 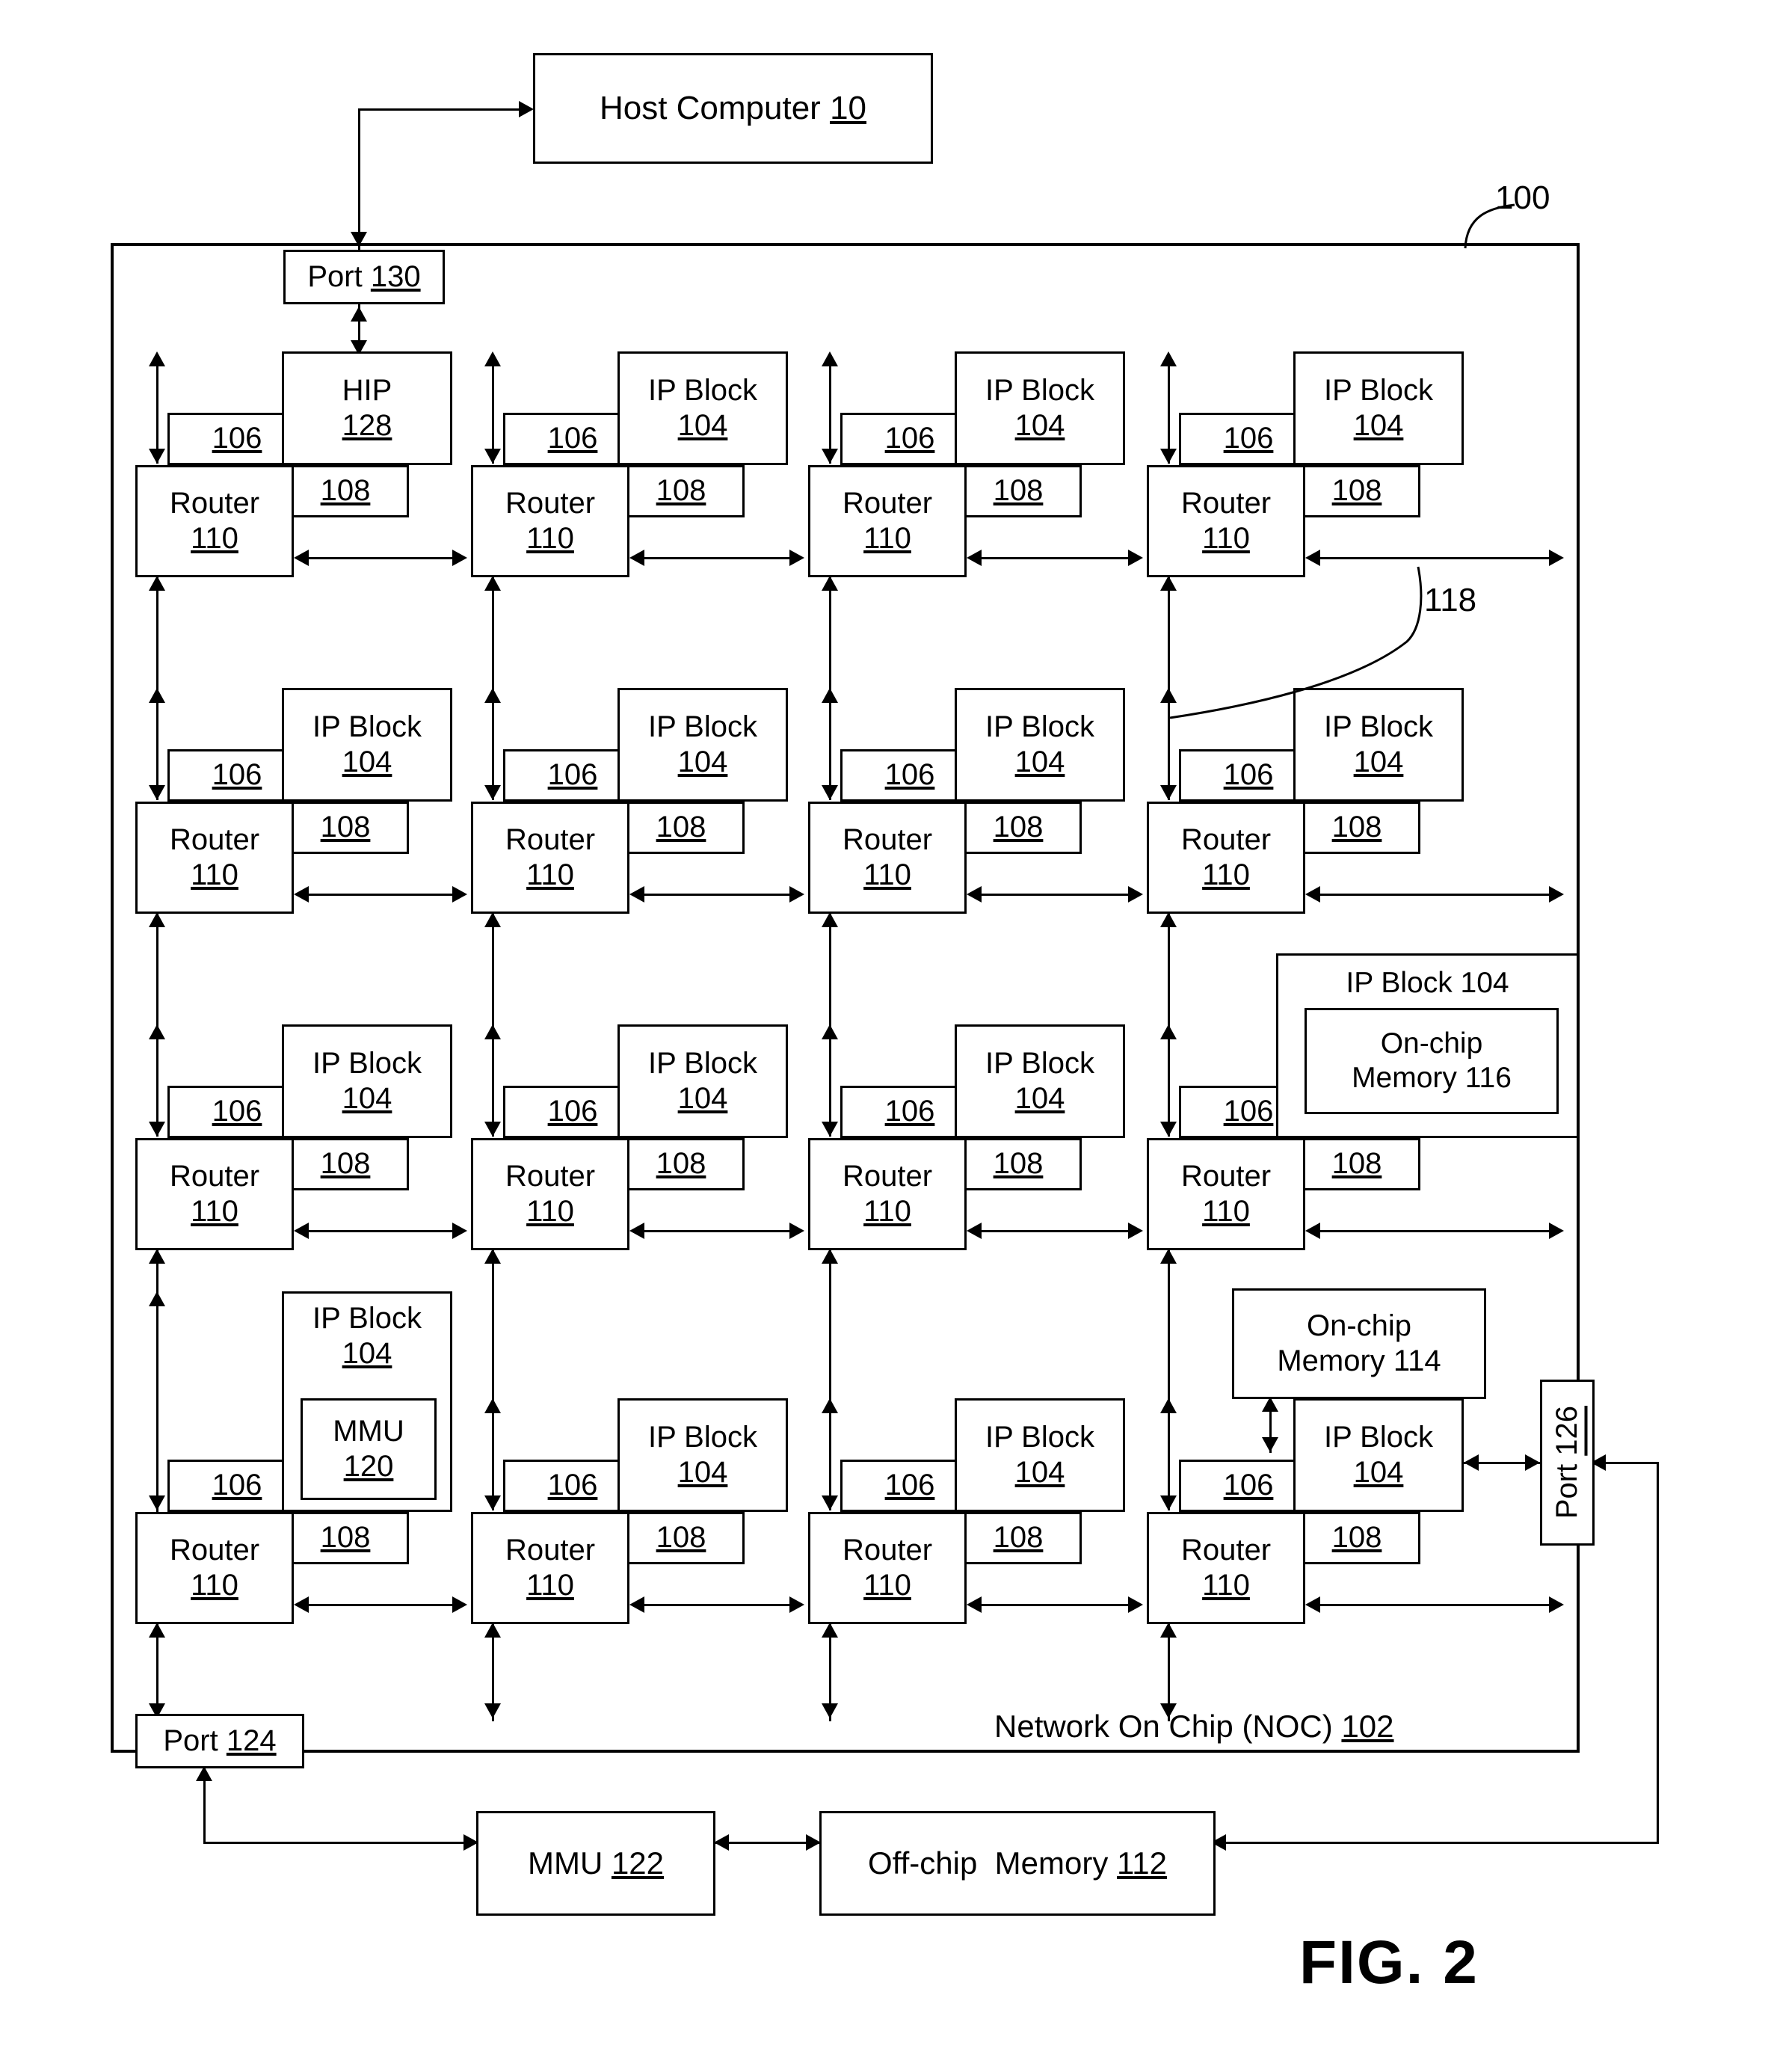 I want to click on hlink-r3-d, so click(x=1434, y=1605).